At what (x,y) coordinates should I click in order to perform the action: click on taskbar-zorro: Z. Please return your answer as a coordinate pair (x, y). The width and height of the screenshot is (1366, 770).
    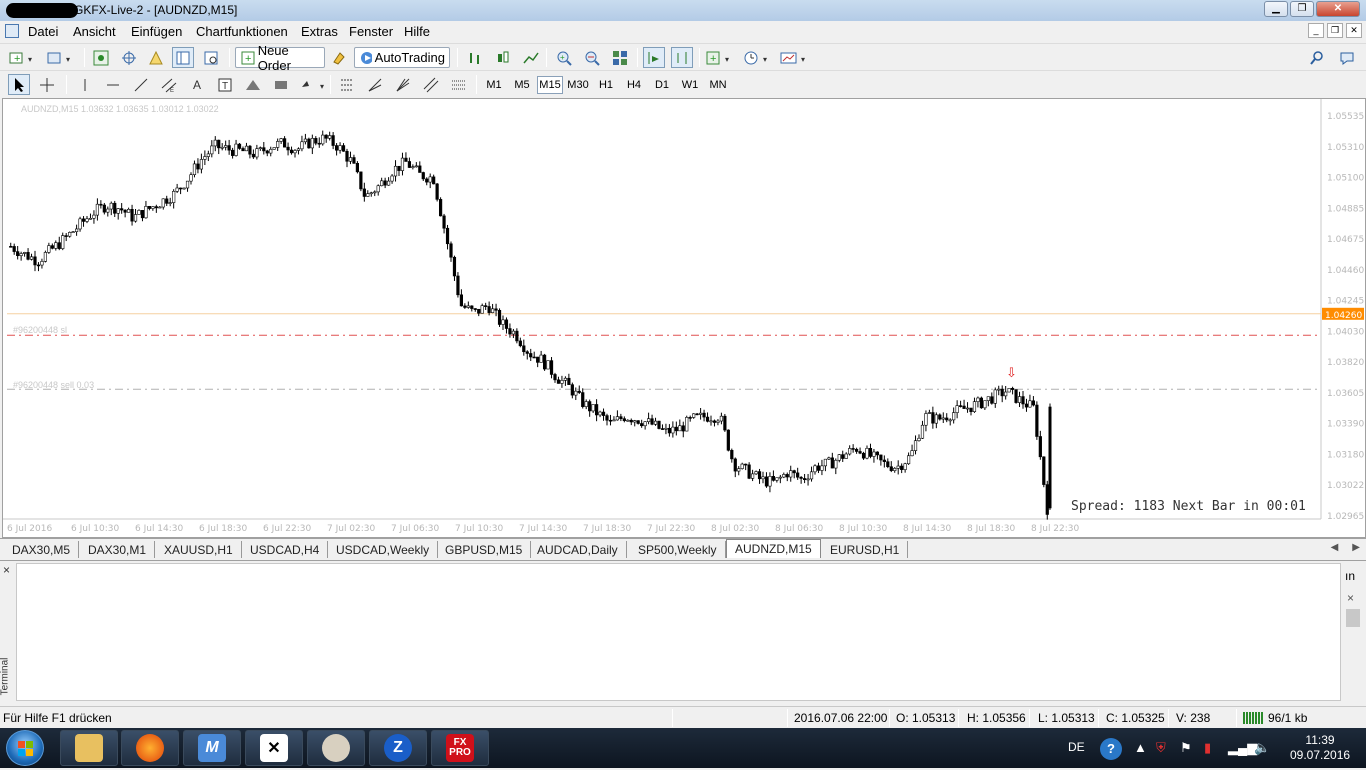
    Looking at the image, I should click on (398, 748).